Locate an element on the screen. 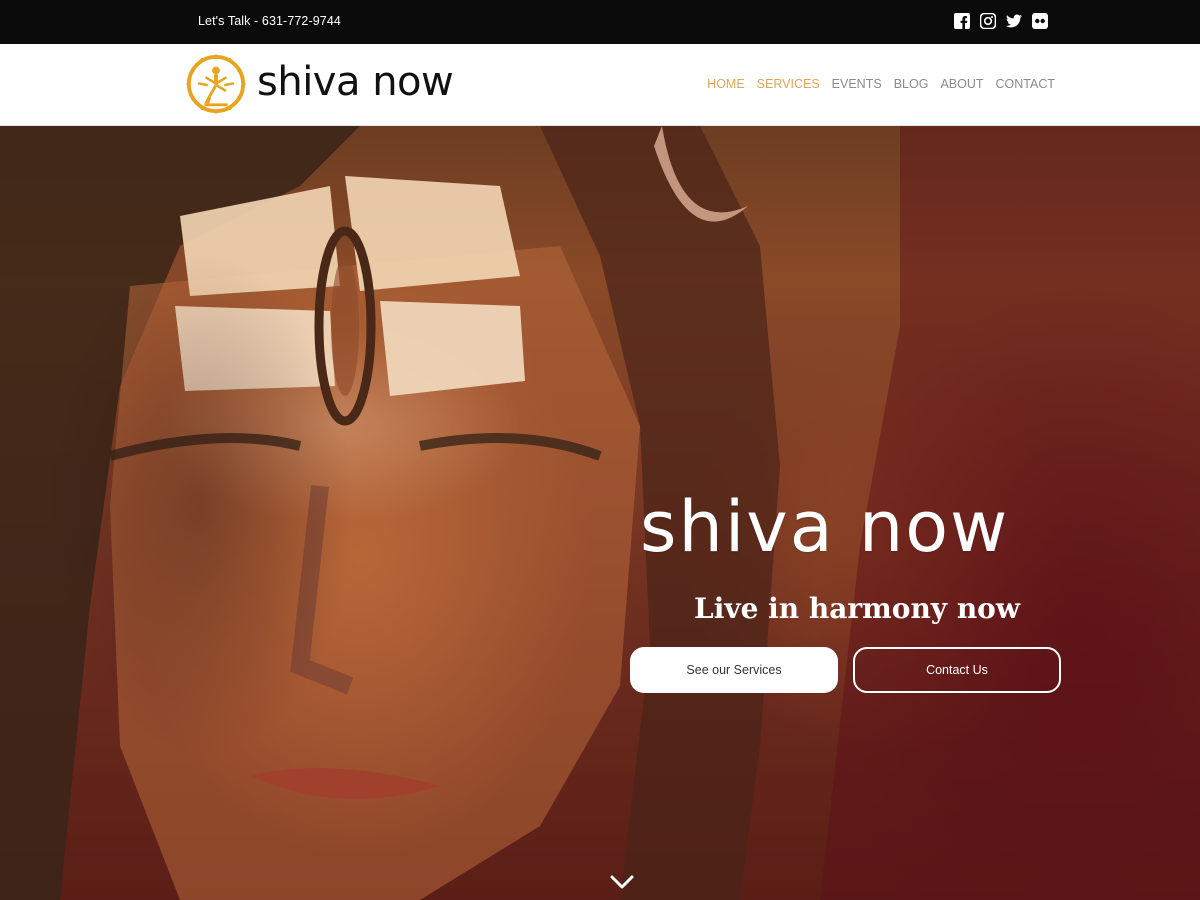 This screenshot has height=900, width=1200. phone-contact: Let's Talk - 631-772-9744 is located at coordinates (269, 21).